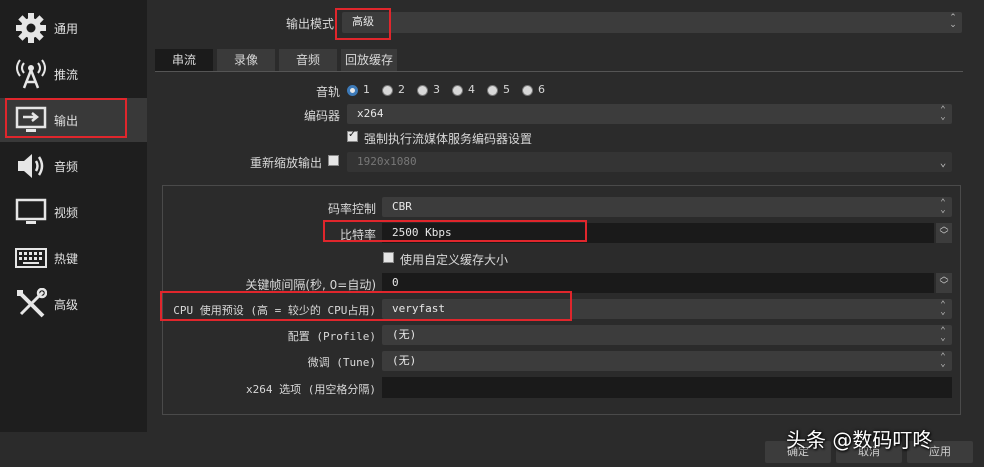 The width and height of the screenshot is (984, 467). What do you see at coordinates (31, 212) in the screenshot?
I see `monitor-icon` at bounding box center [31, 212].